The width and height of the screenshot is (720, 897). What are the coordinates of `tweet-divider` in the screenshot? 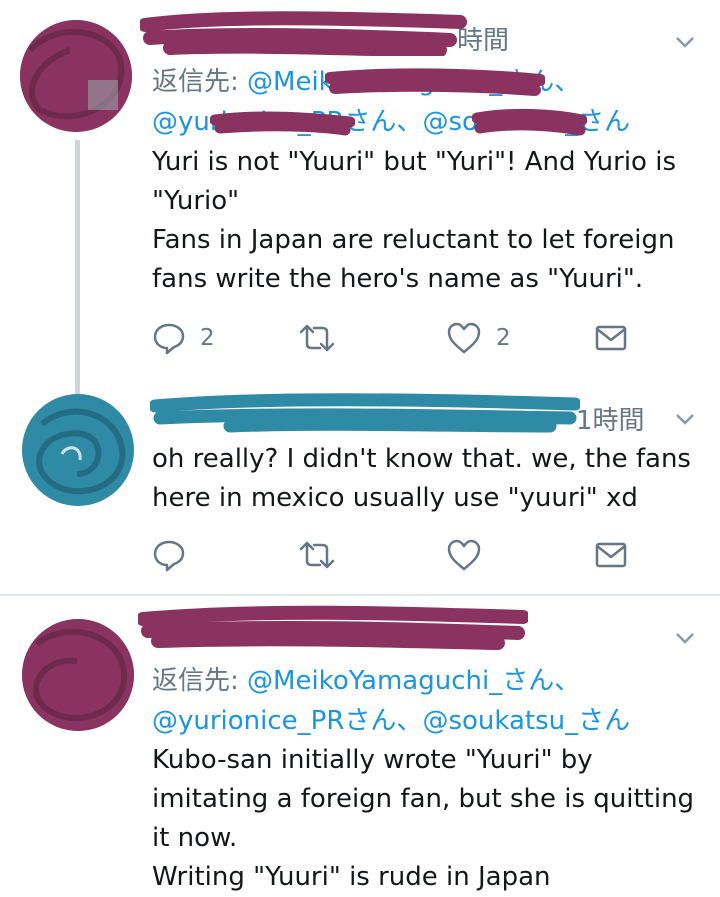 It's located at (360, 595).